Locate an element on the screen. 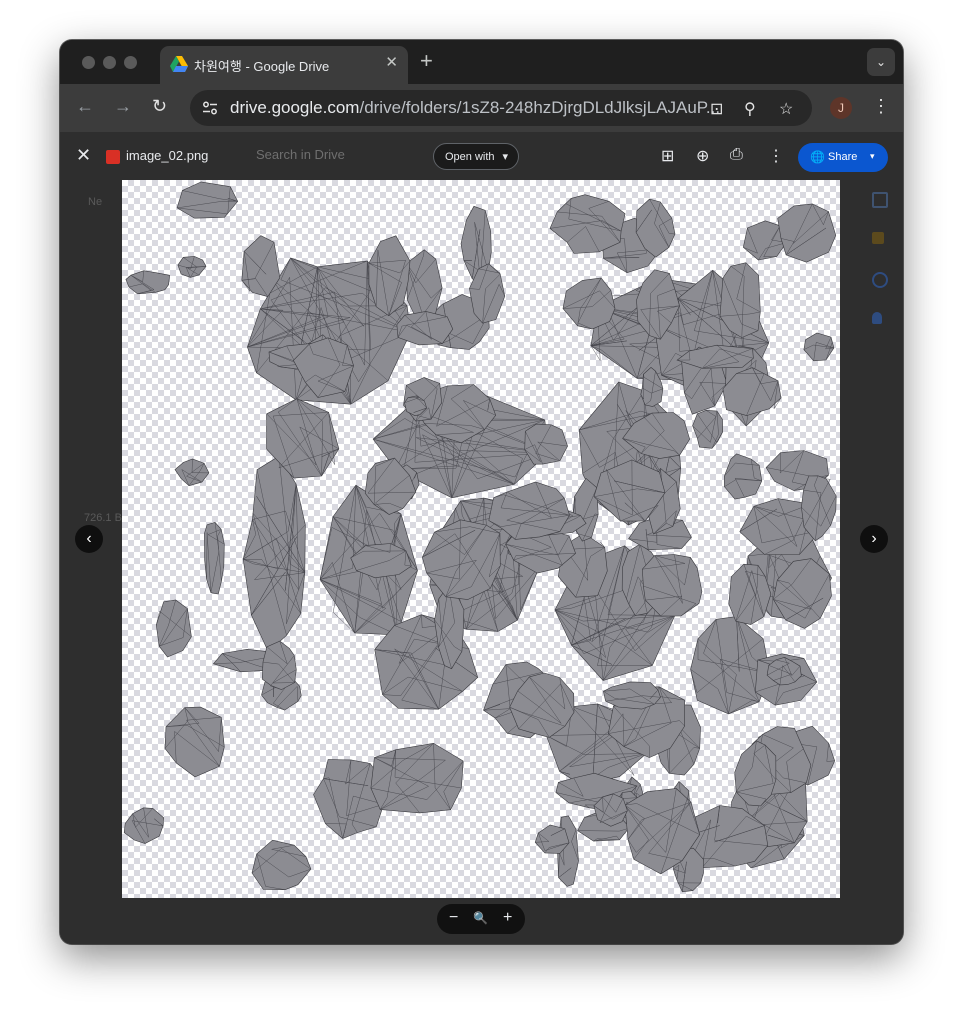  calendar-icon is located at coordinates (880, 200).